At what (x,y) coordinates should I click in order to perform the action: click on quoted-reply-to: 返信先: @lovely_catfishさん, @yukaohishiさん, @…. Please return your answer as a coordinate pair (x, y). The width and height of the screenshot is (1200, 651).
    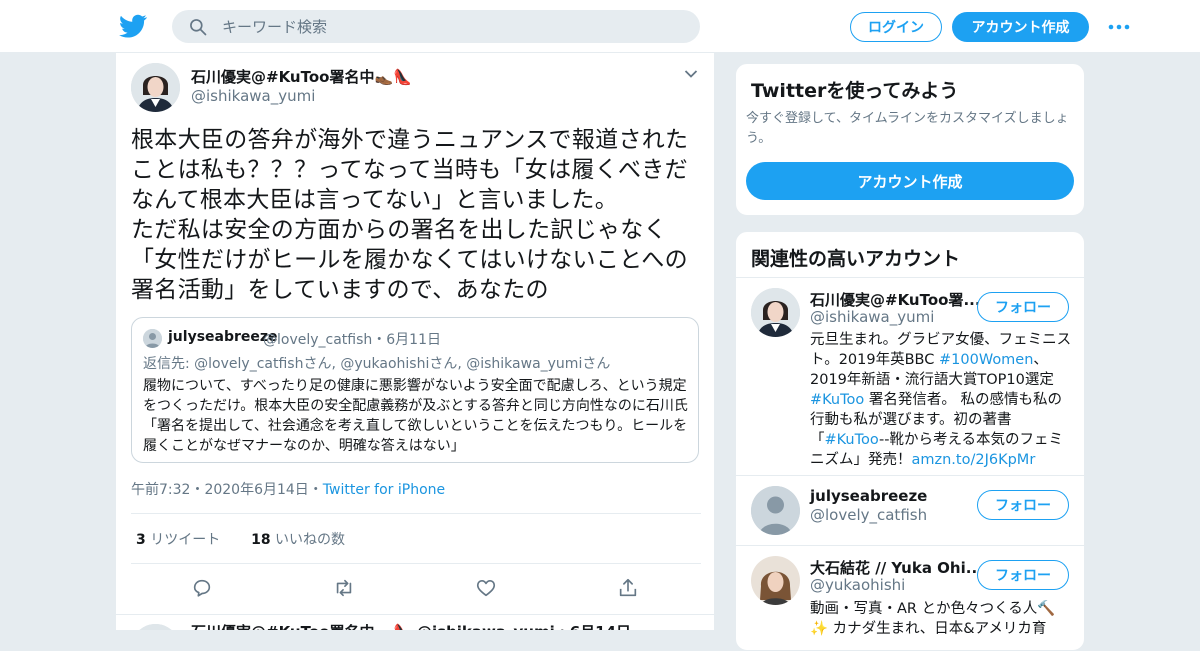
    Looking at the image, I should click on (377, 364).